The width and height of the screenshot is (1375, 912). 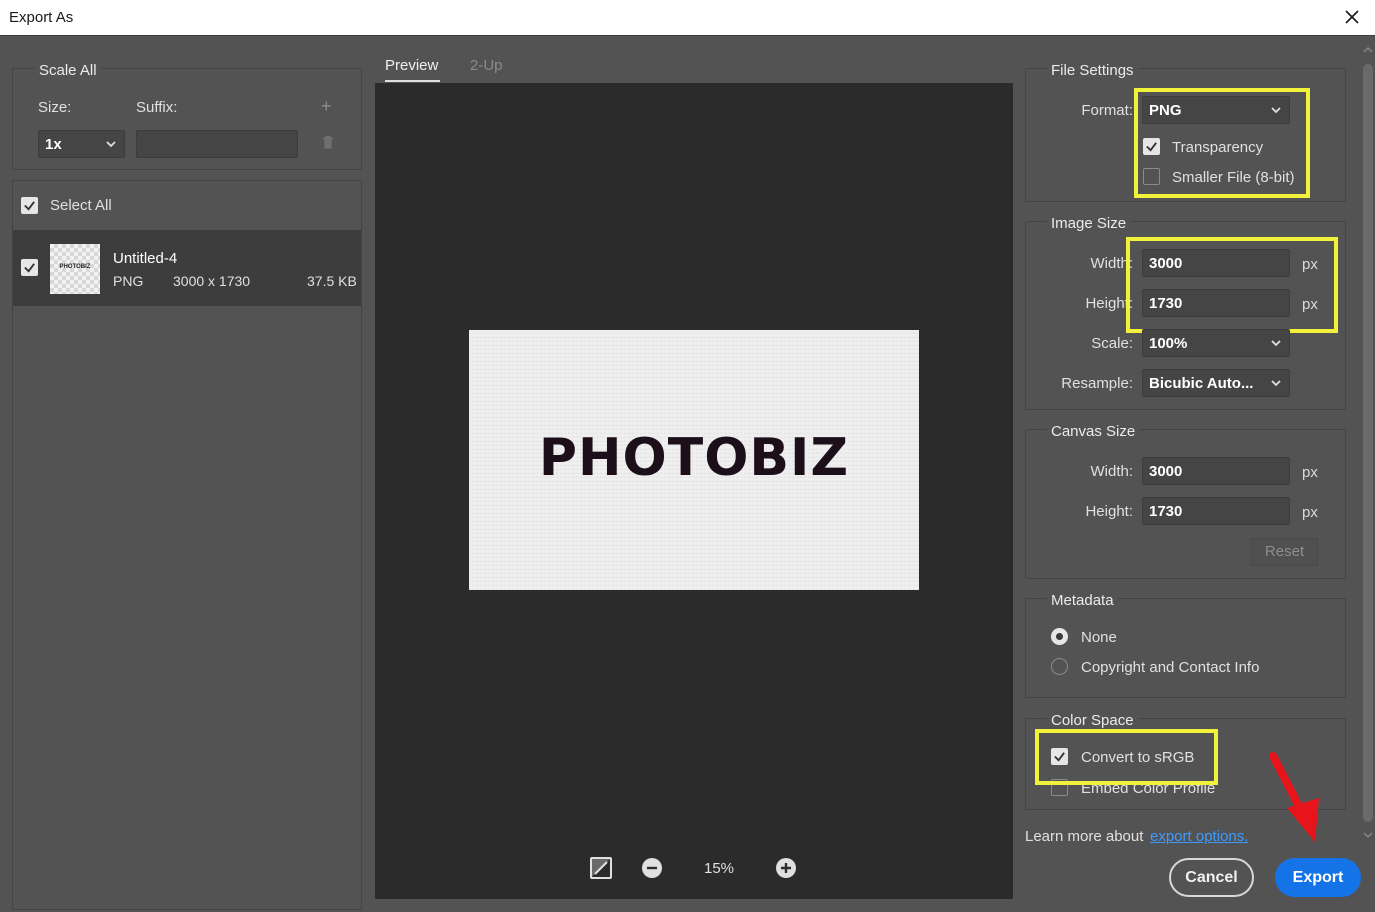 What do you see at coordinates (1310, 264) in the screenshot?
I see `image-width-unit: px` at bounding box center [1310, 264].